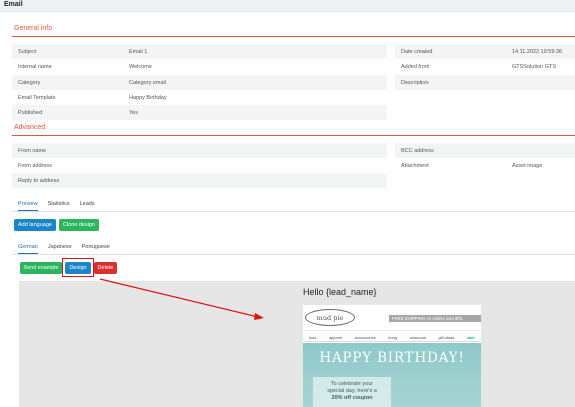 The width and height of the screenshot is (575, 407). Describe the element at coordinates (39, 180) in the screenshot. I see `adv-label: Reply to address` at that location.